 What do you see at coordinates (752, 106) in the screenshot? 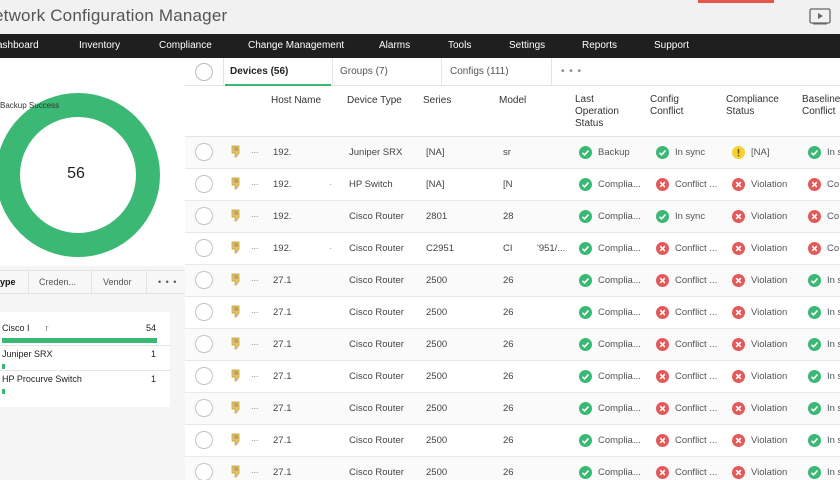
I see `col-compliance-status: Compliance Status` at bounding box center [752, 106].